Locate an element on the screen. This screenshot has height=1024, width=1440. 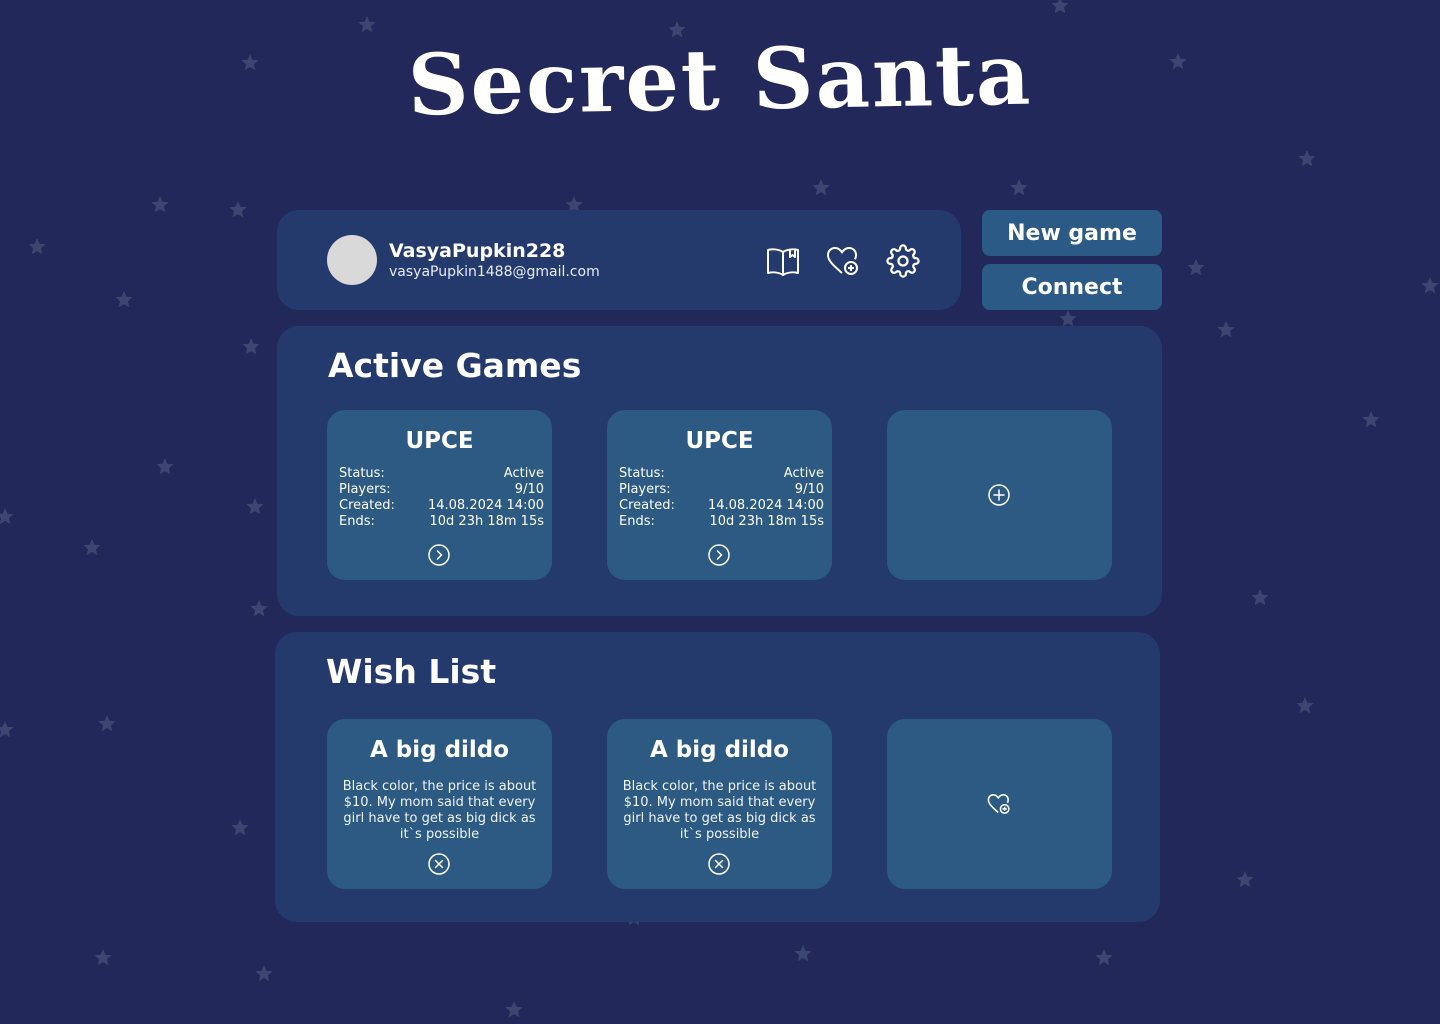
book-icon is located at coordinates (783, 262).